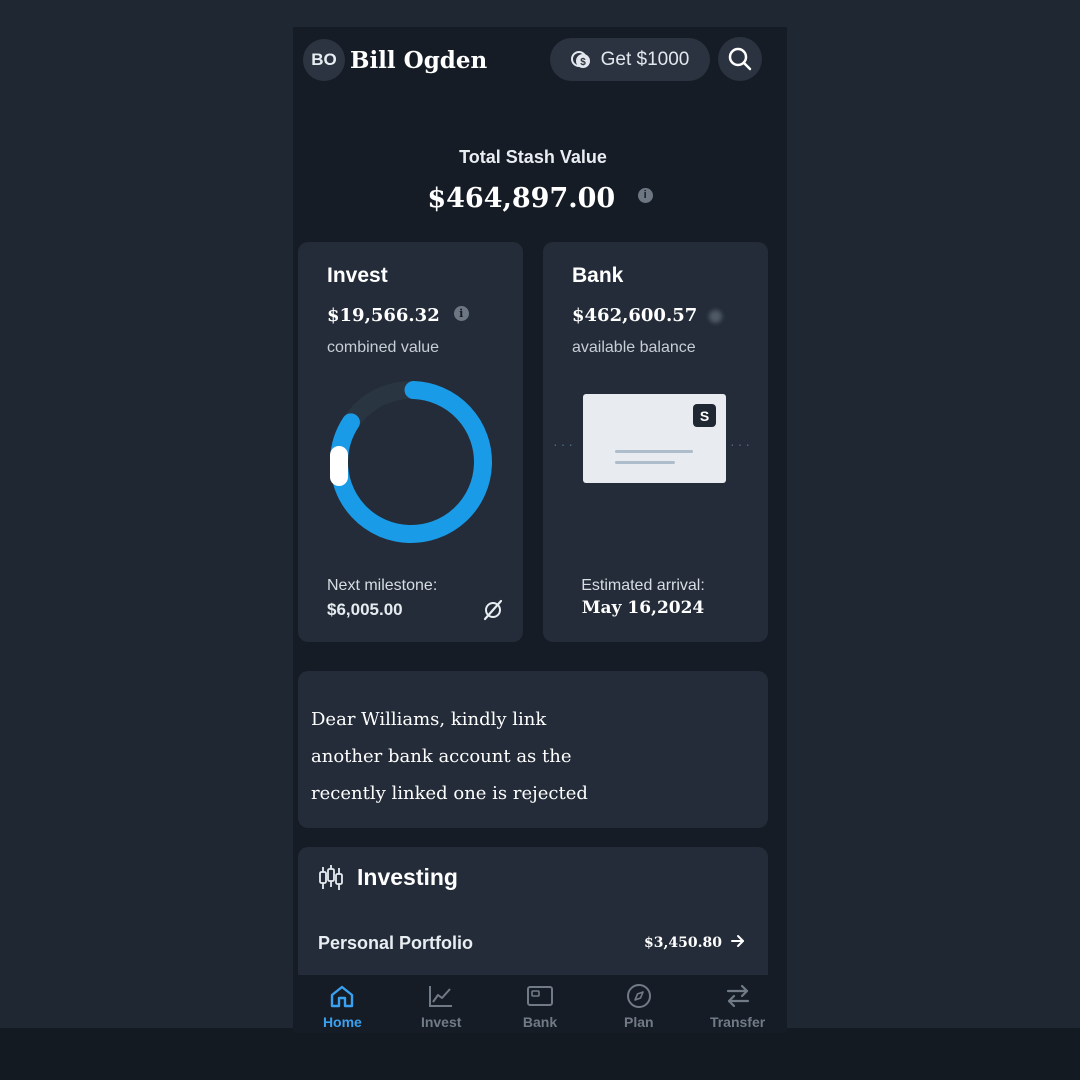 This screenshot has height=1080, width=1080. I want to click on portfolio-value: $3,450.80, so click(683, 943).